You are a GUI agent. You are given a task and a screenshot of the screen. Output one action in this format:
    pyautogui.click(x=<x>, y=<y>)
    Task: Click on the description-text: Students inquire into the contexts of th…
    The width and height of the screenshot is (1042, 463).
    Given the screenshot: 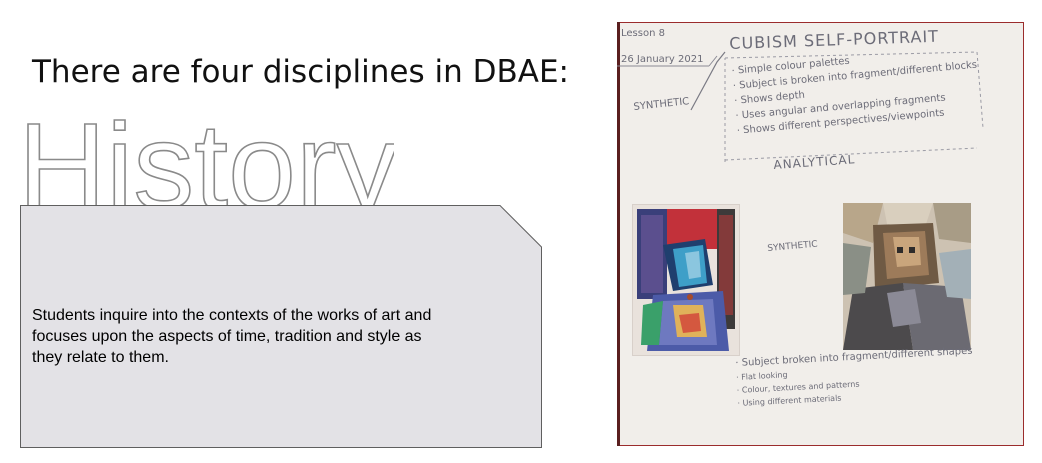 What is the action you would take?
    pyautogui.click(x=272, y=336)
    